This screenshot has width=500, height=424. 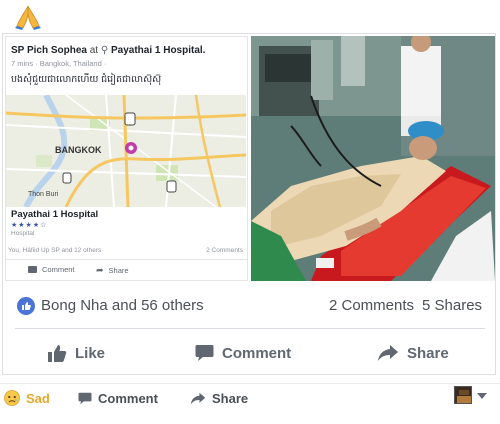 I want to click on shared-reactions: You, Häfiid Up SP and 12 others, so click(x=54, y=250).